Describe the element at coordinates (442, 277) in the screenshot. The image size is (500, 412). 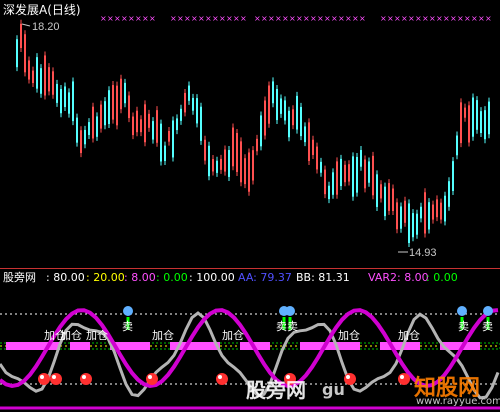
I see `var2-tail: : 0.00` at that location.